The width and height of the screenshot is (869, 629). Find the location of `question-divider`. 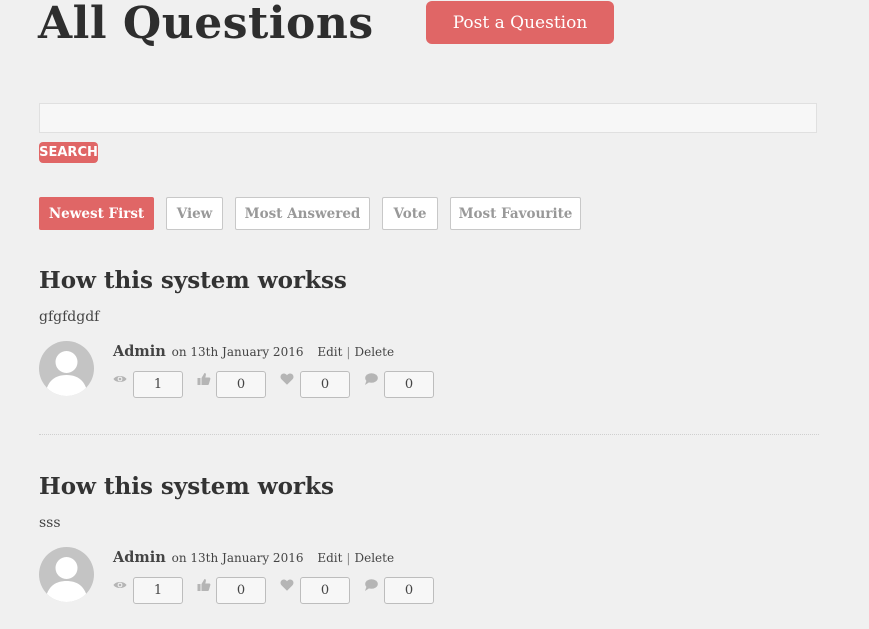

question-divider is located at coordinates (429, 434).